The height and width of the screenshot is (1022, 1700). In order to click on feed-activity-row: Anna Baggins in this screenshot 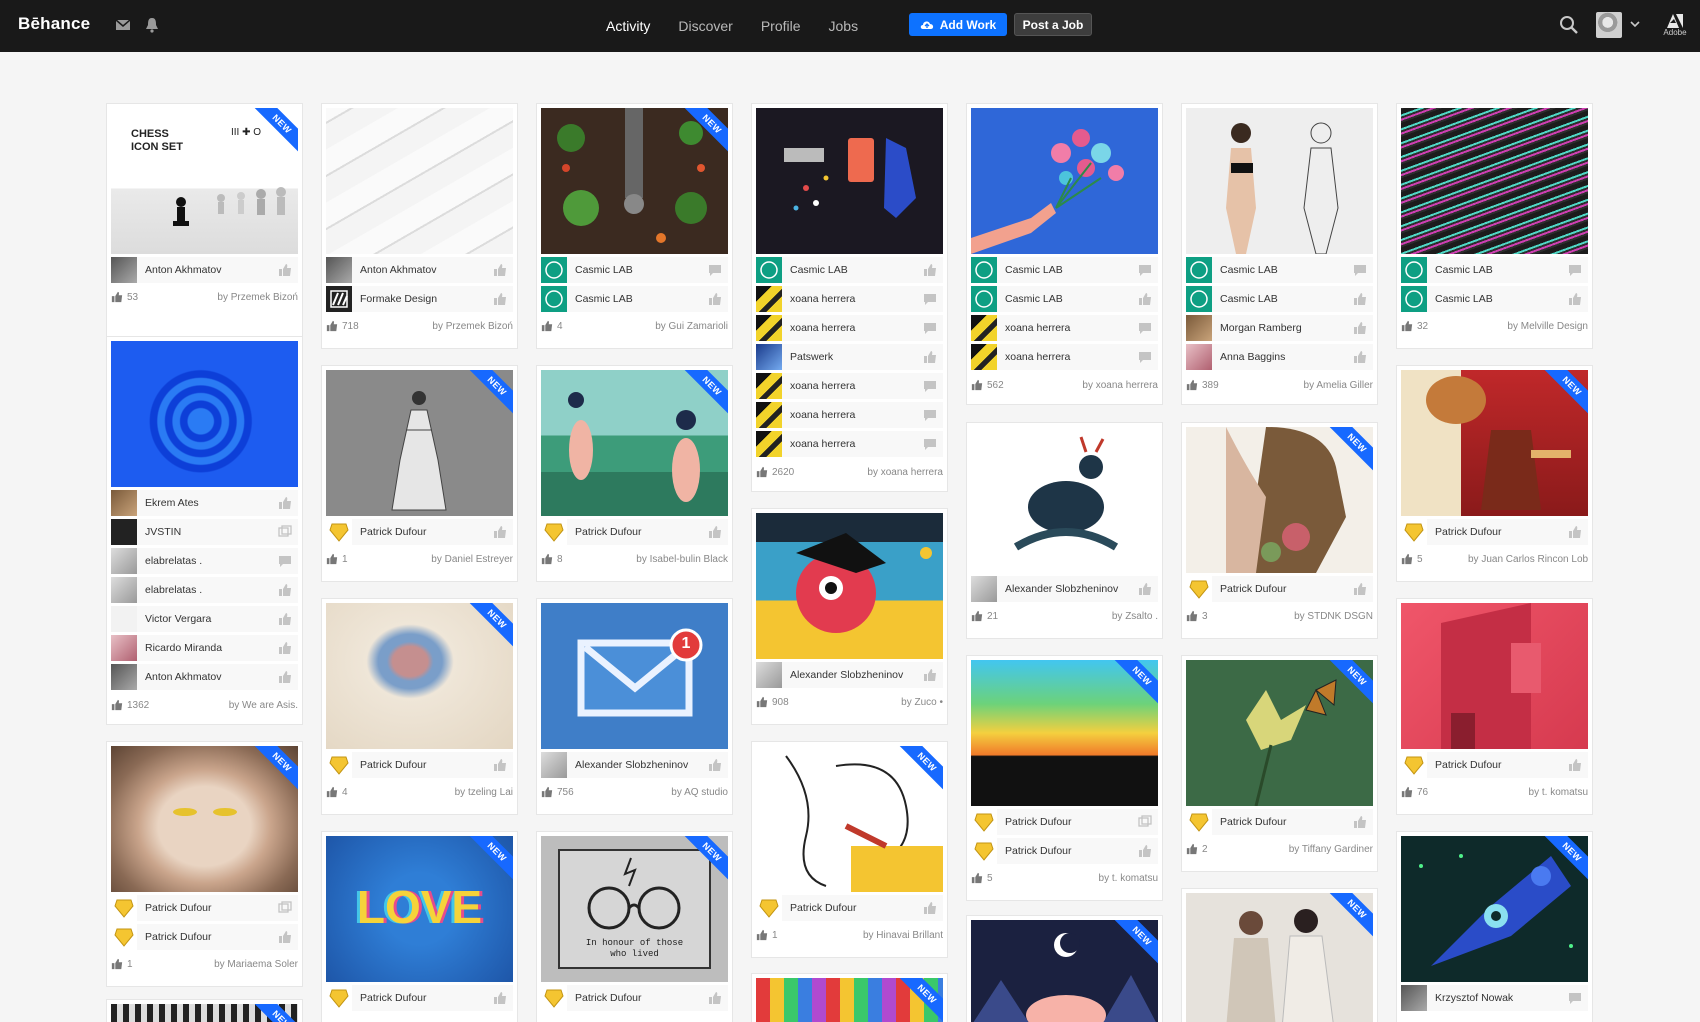, I will do `click(1279, 357)`.